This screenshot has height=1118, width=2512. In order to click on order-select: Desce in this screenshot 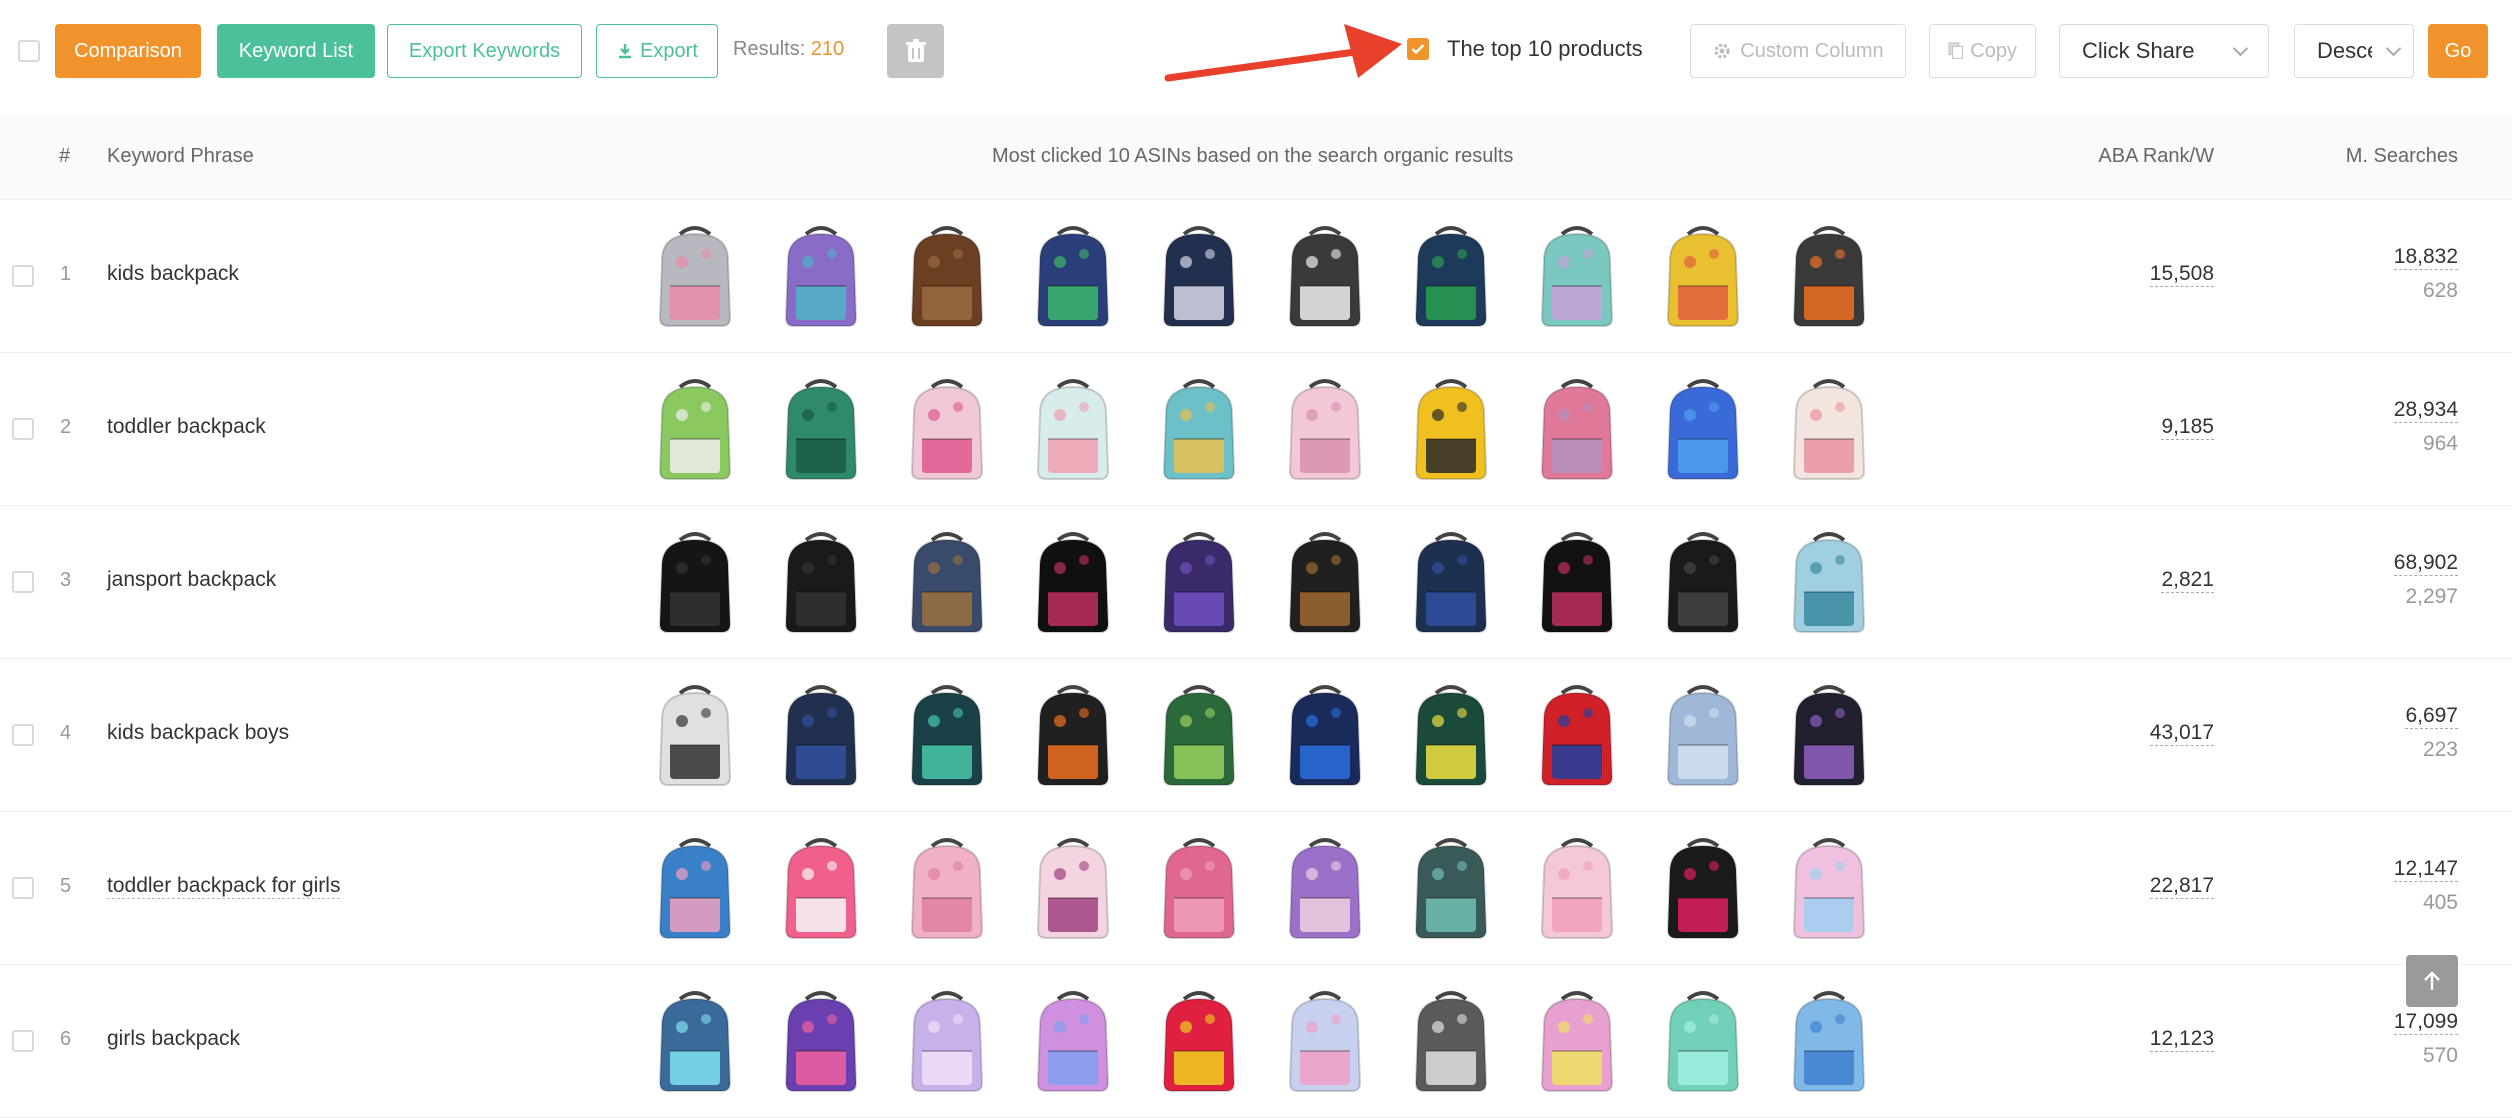, I will do `click(2354, 51)`.